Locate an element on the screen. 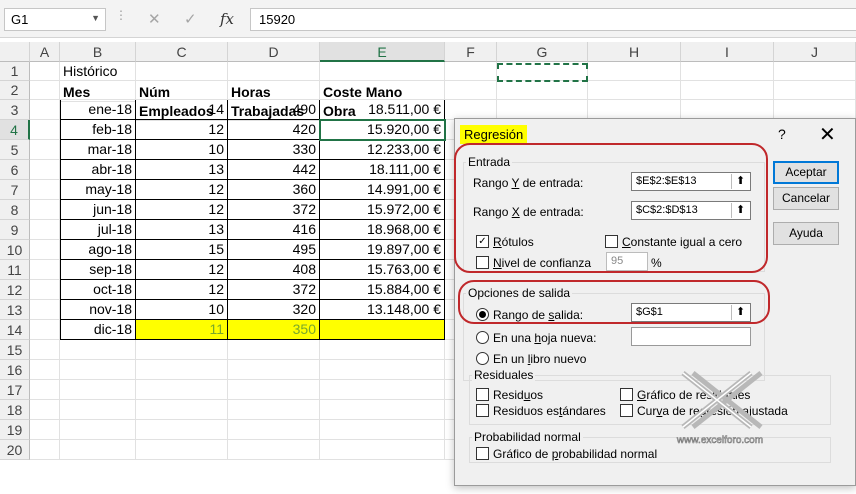  formula-bar-grip-icon: ⋮ is located at coordinates (121, 15).